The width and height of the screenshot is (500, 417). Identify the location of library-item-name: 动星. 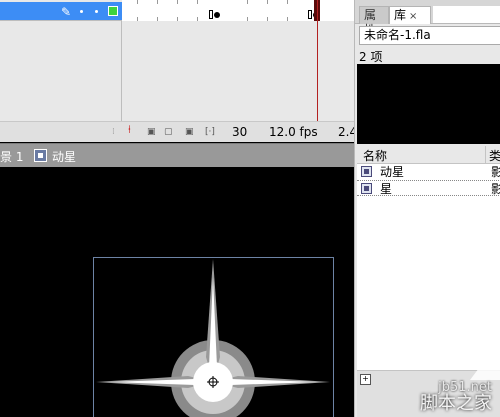
(392, 172).